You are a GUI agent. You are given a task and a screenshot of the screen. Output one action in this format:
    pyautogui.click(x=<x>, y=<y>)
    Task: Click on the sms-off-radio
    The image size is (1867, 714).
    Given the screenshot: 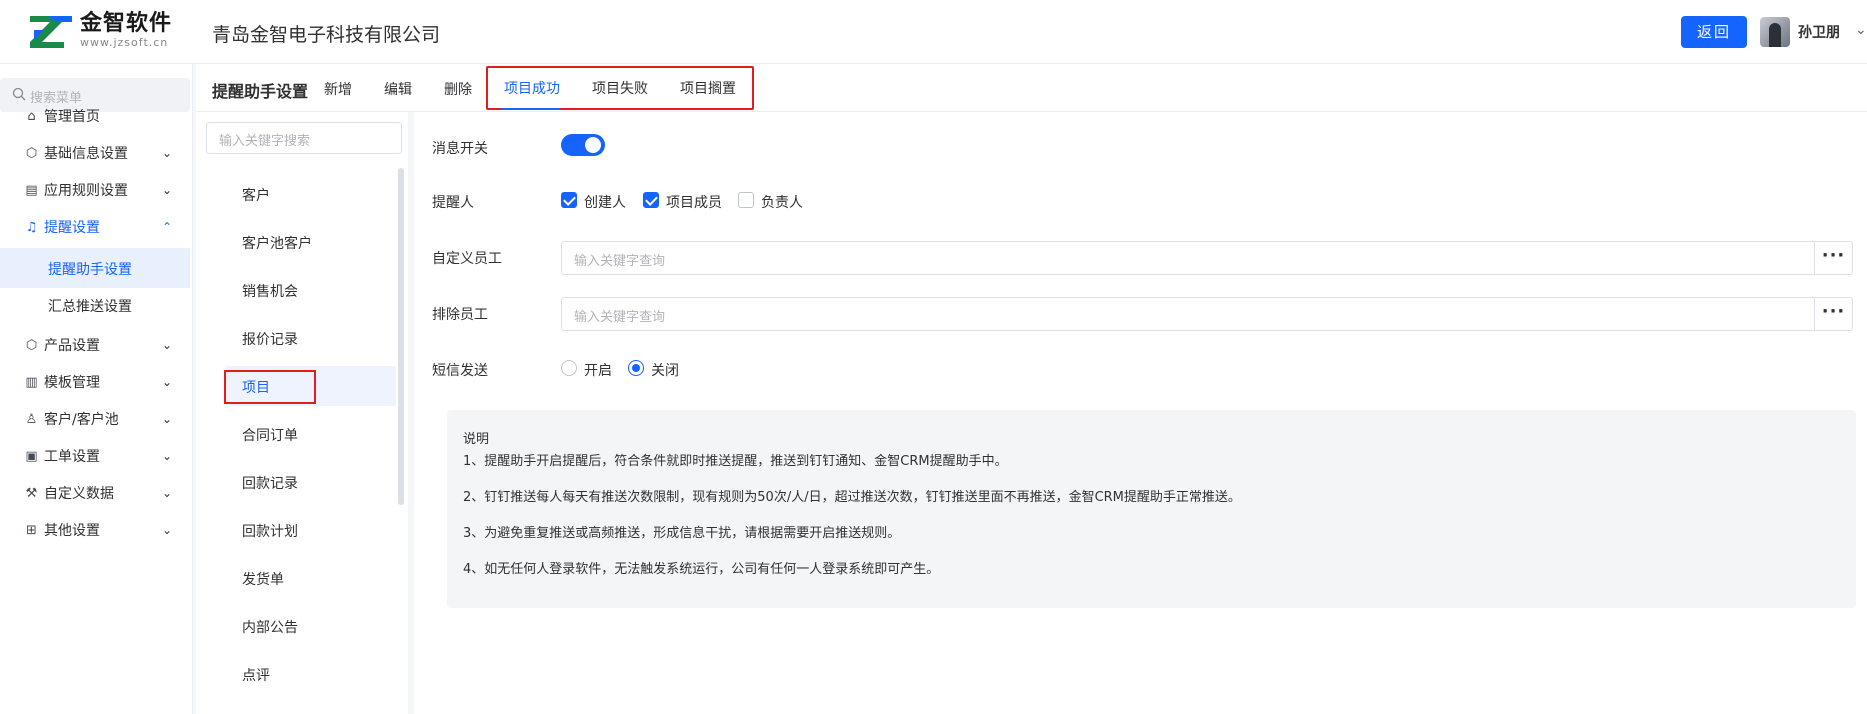 What is the action you would take?
    pyautogui.click(x=636, y=368)
    